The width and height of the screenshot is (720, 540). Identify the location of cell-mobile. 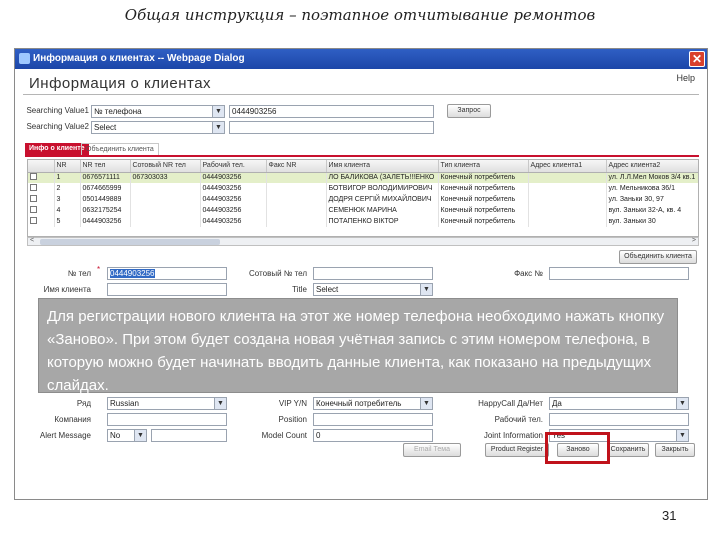
(165, 188).